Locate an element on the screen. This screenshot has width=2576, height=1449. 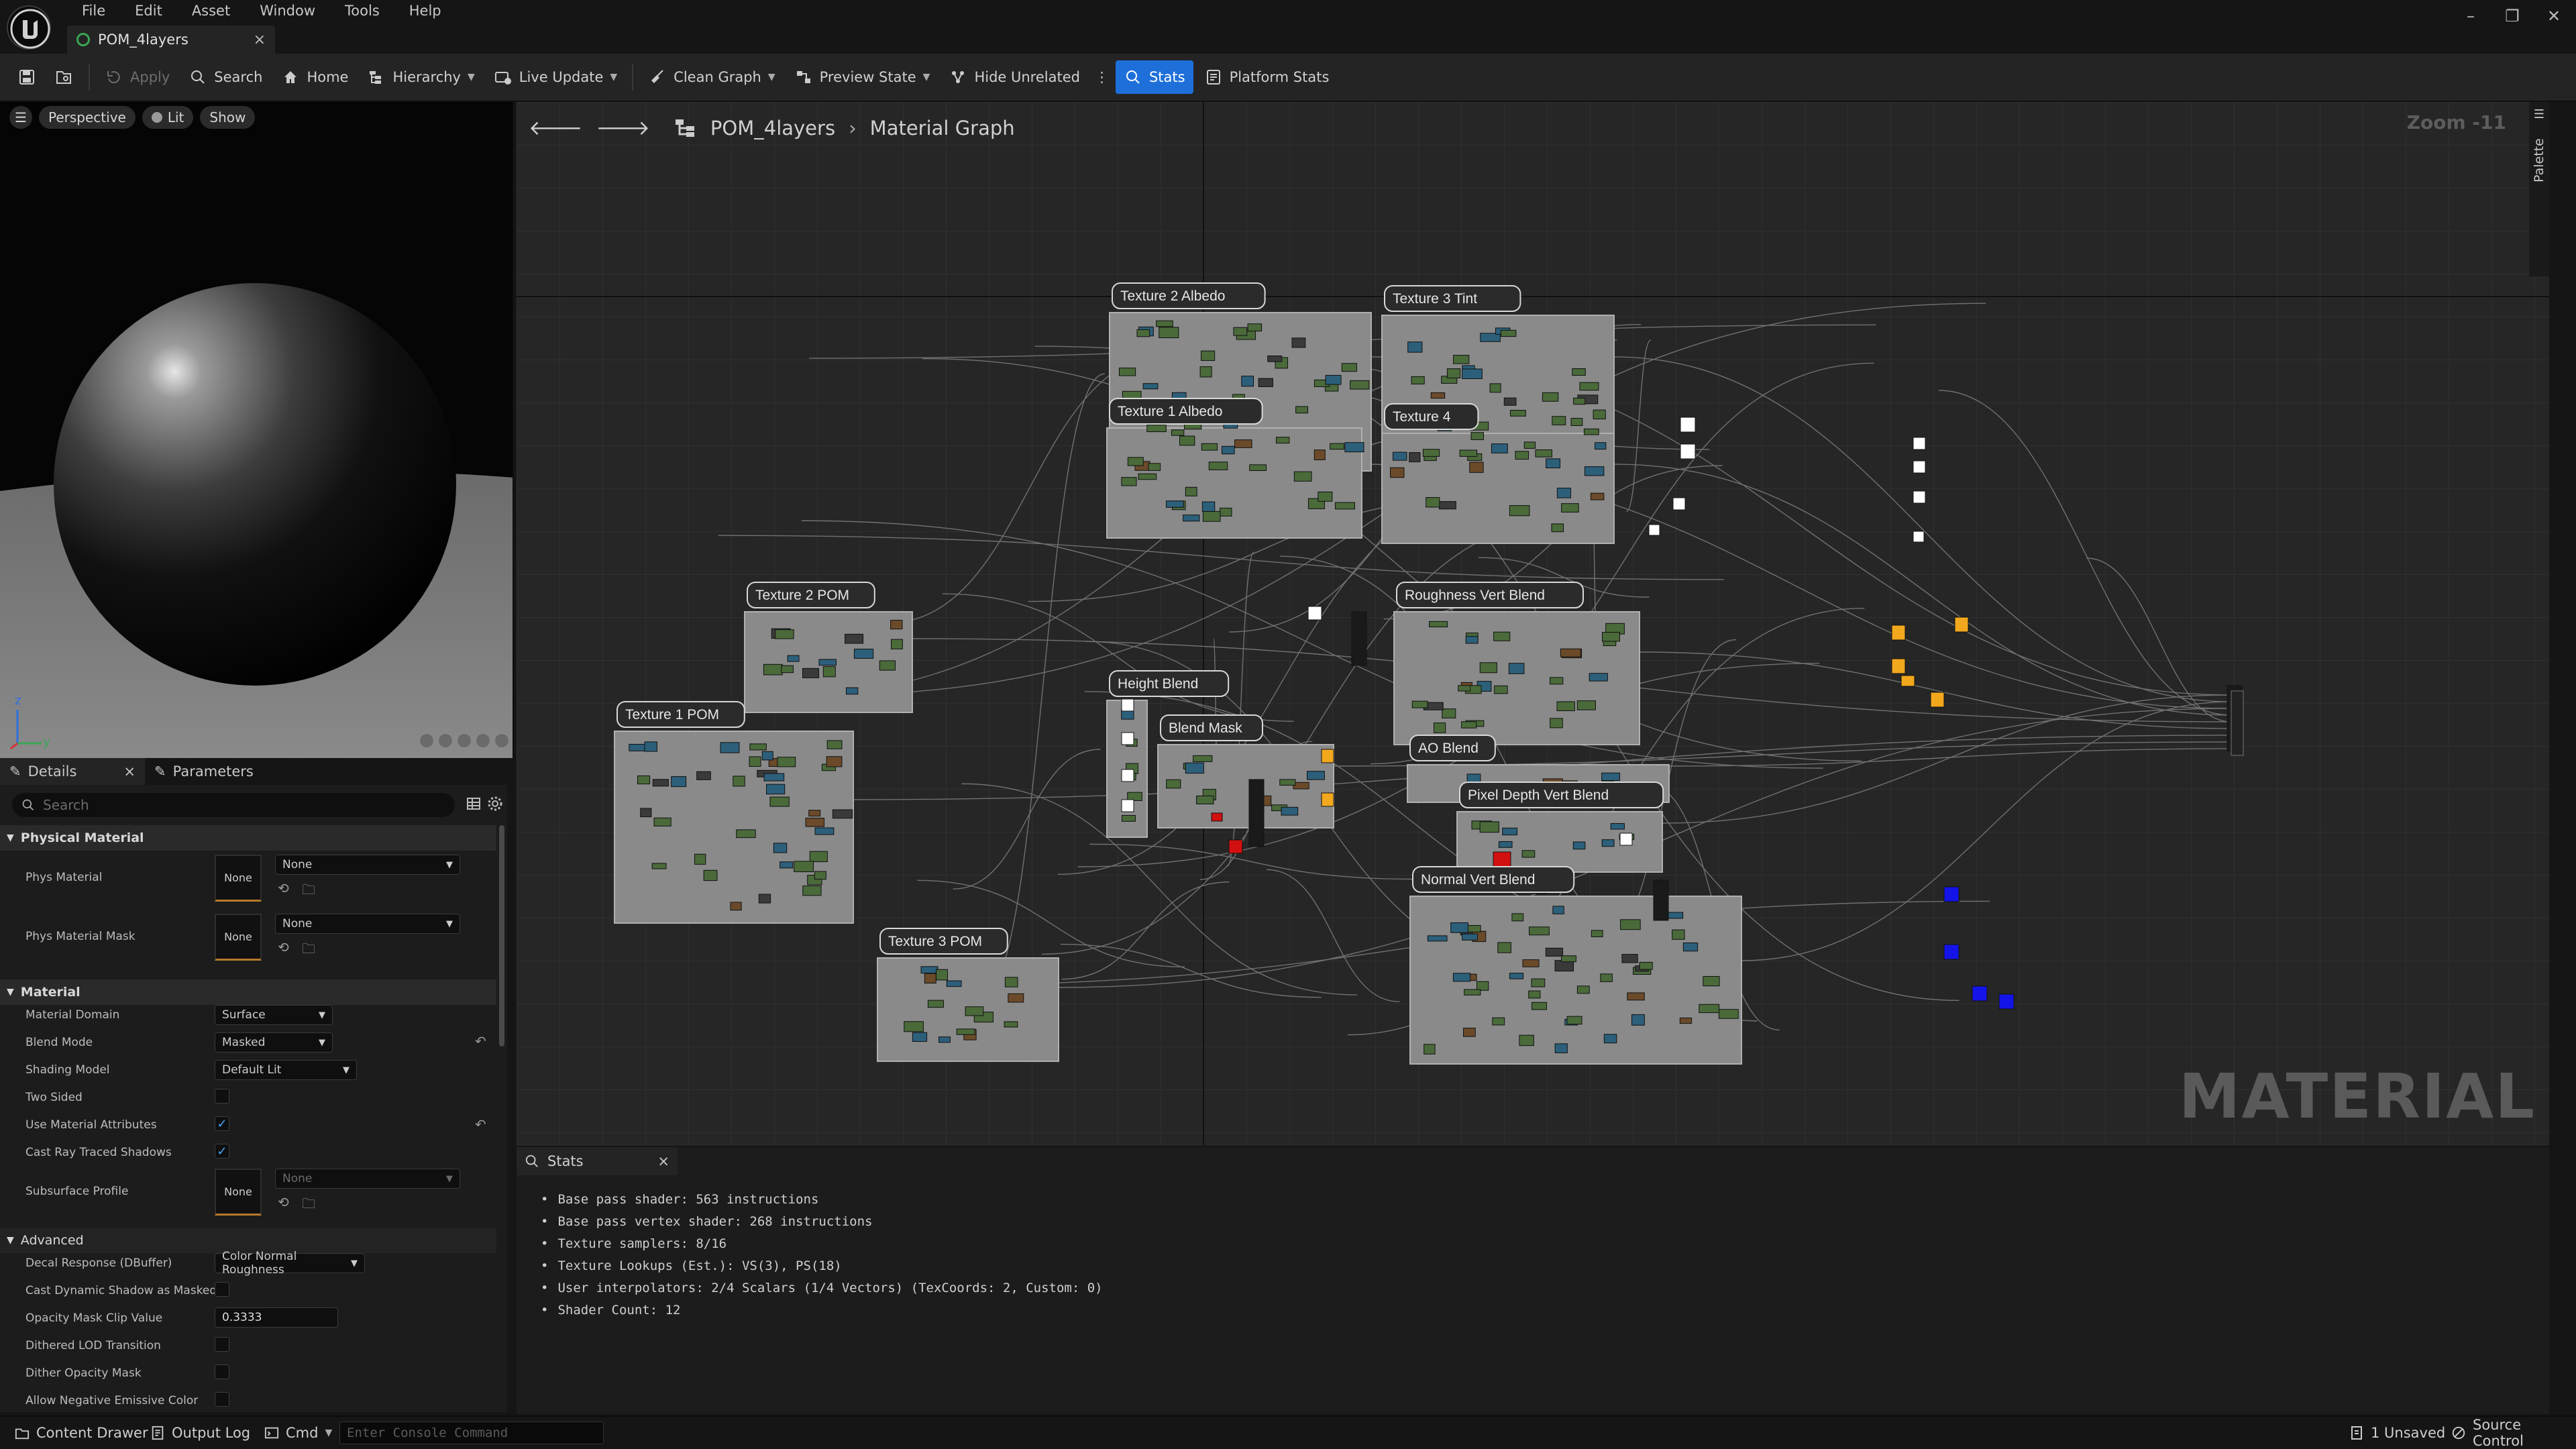
tab-parameters: ✎ Parameters is located at coordinates (204, 771).